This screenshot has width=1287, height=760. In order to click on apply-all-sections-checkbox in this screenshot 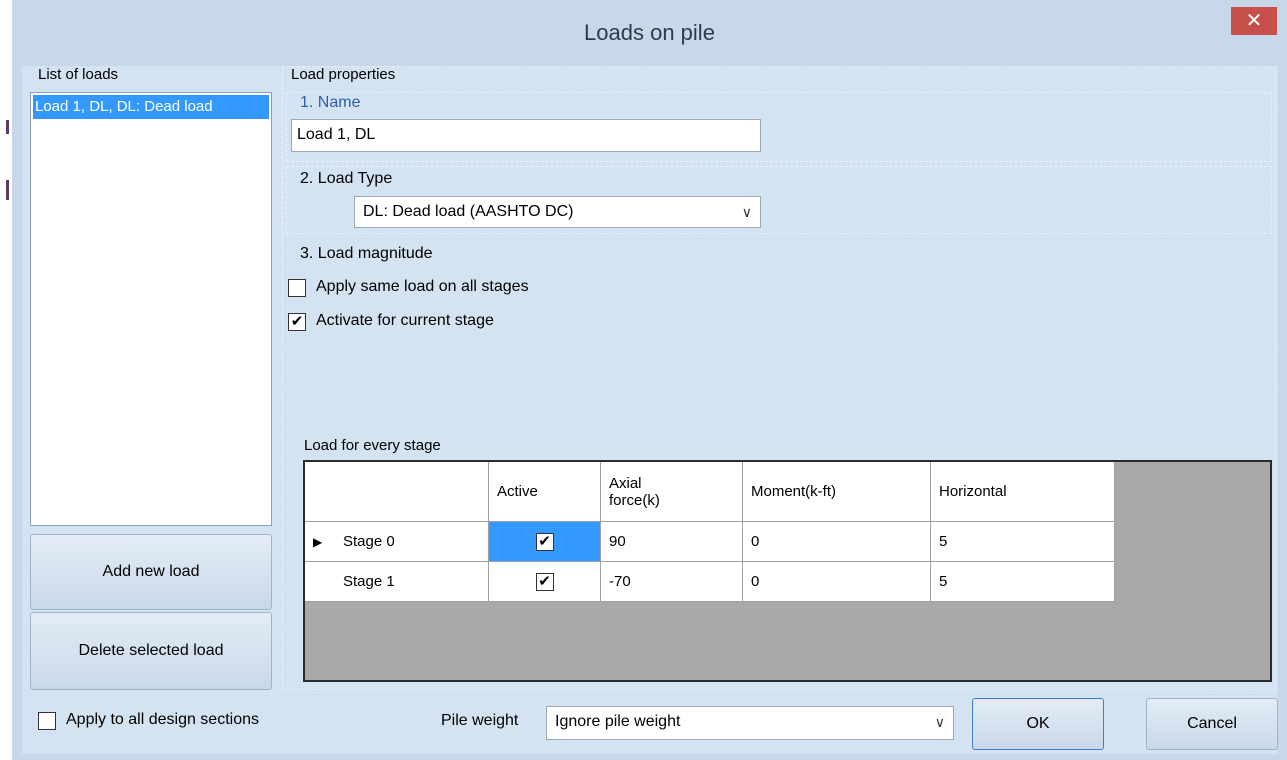, I will do `click(47, 721)`.